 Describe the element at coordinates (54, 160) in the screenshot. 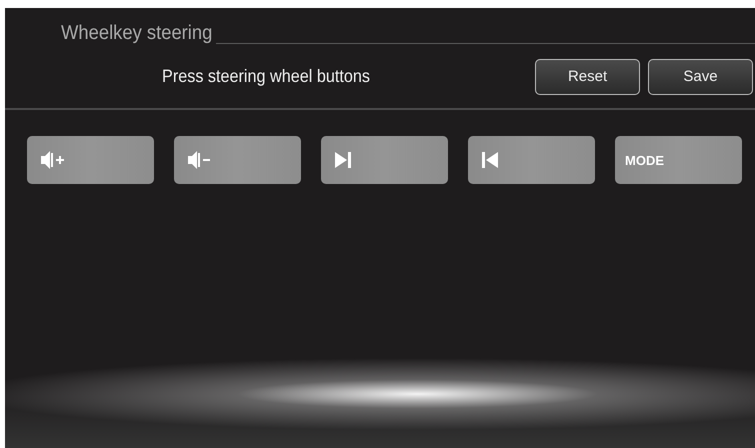

I see `volume-up-icon` at that location.